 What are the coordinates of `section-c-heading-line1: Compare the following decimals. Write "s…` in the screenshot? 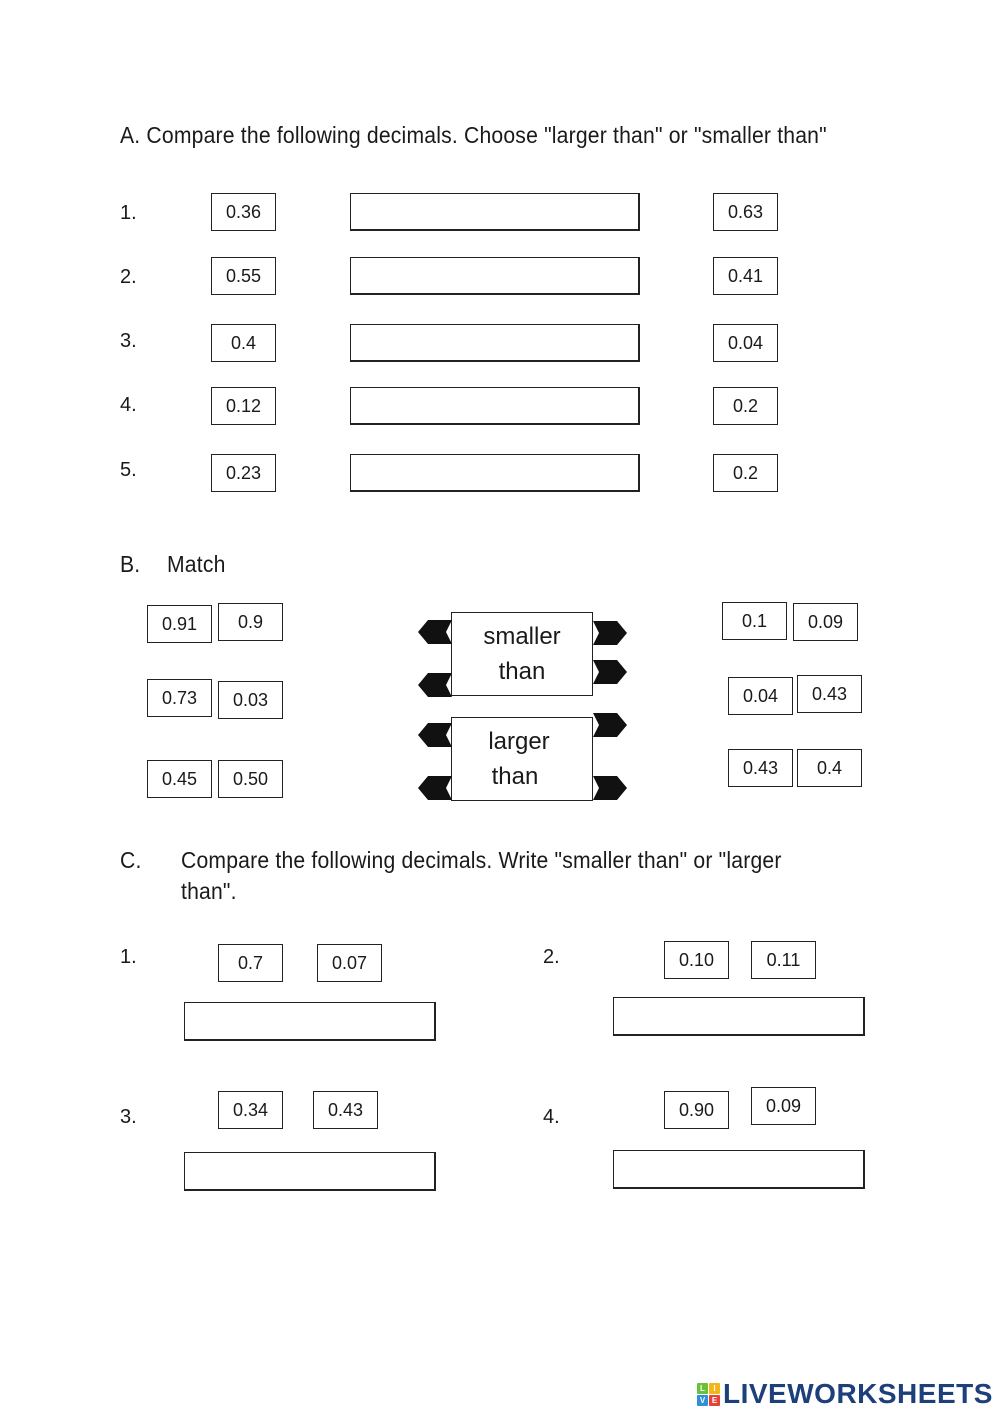 It's located at (481, 860).